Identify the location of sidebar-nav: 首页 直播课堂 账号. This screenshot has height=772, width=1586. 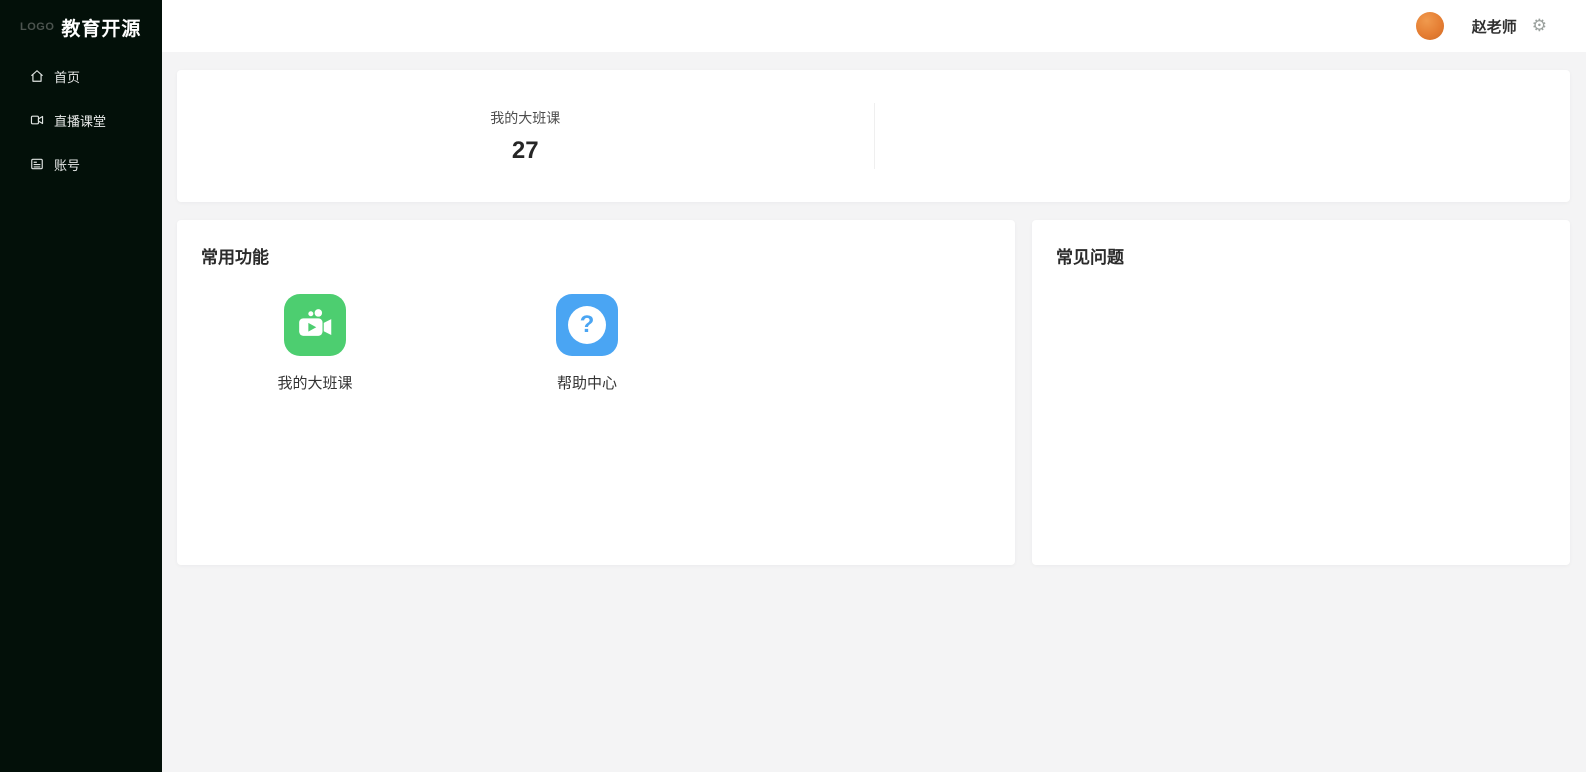
(81, 120).